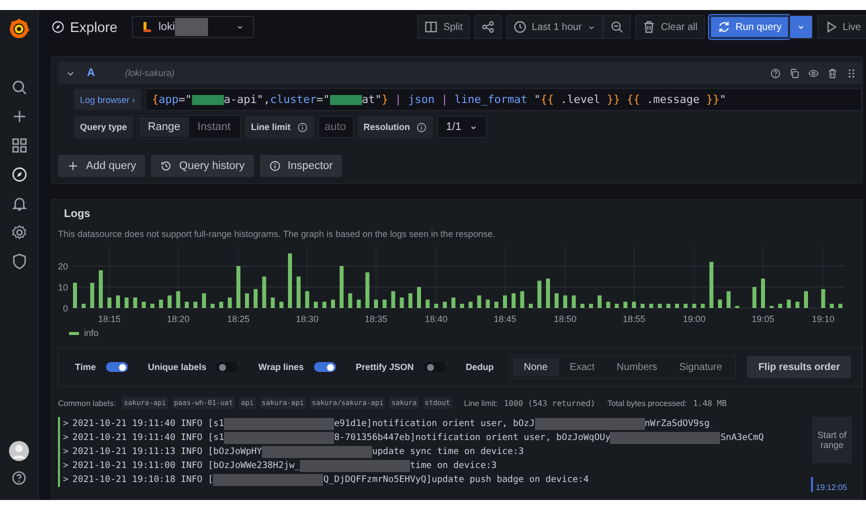 The image size is (866, 509). I want to click on page-title: Explore, so click(94, 27).